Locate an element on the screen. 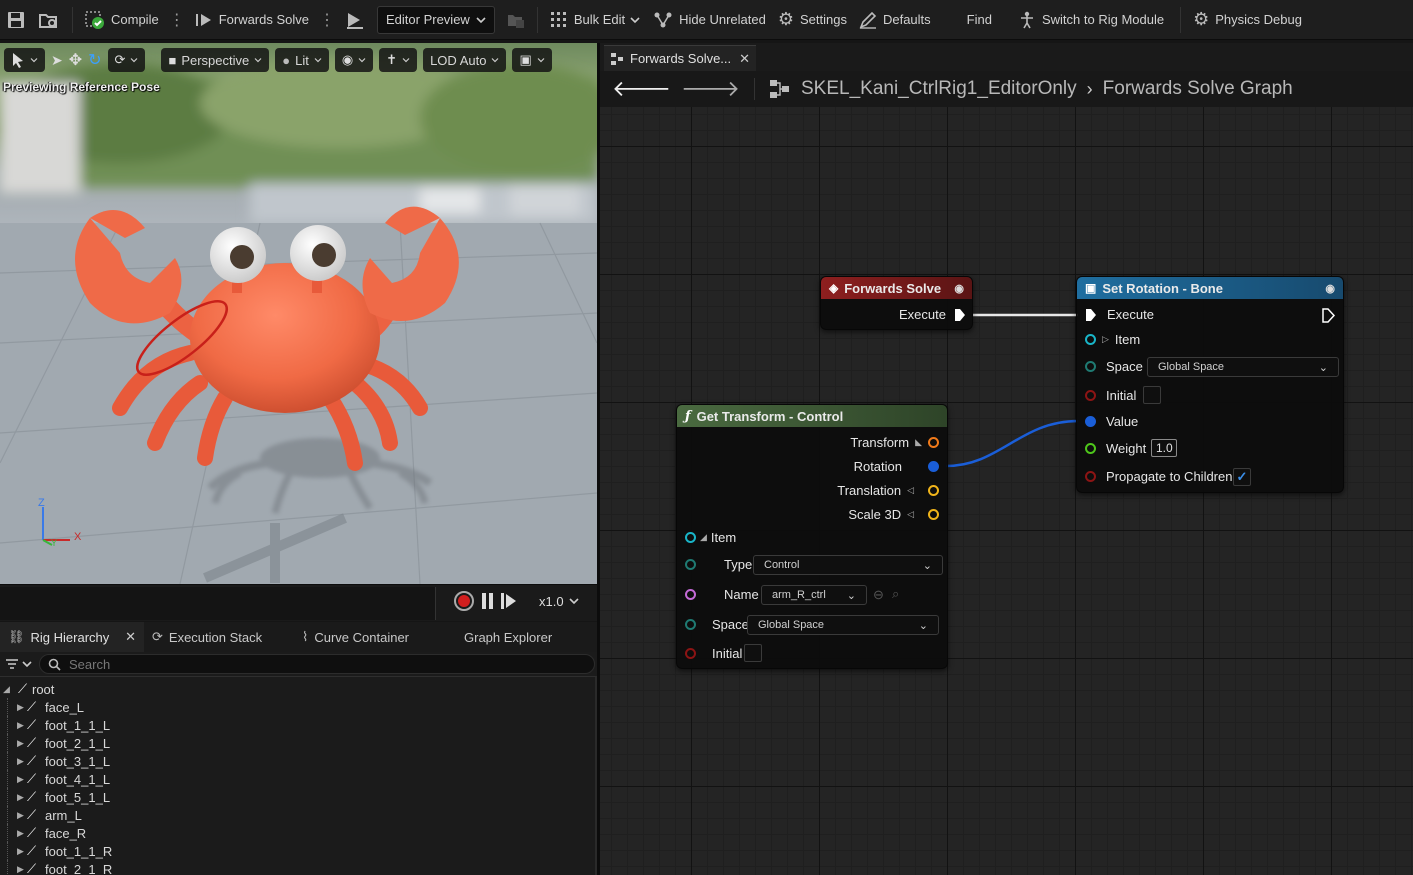 This screenshot has height=875, width=1413. editor-preview-dropdown: Editor Preview is located at coordinates (436, 19).